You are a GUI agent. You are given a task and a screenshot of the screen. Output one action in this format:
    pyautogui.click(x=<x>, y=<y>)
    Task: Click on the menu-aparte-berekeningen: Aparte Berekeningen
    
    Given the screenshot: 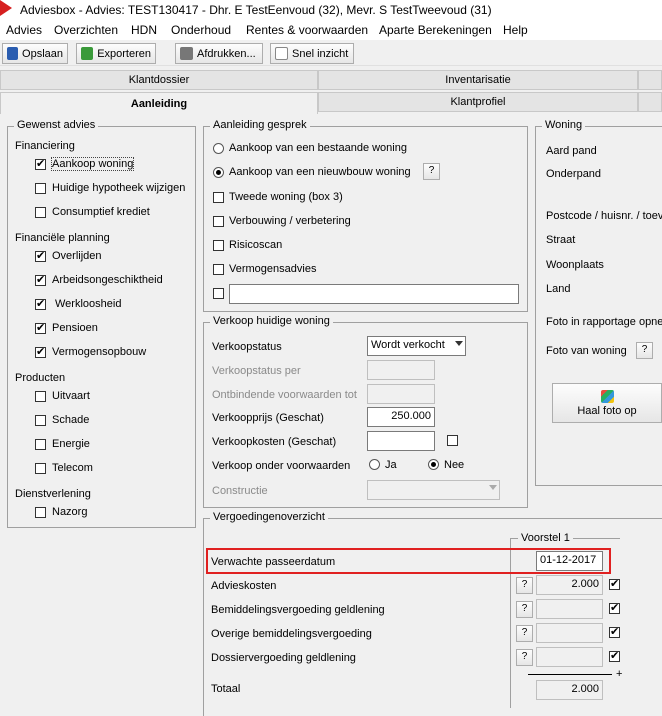 What is the action you would take?
    pyautogui.click(x=435, y=30)
    